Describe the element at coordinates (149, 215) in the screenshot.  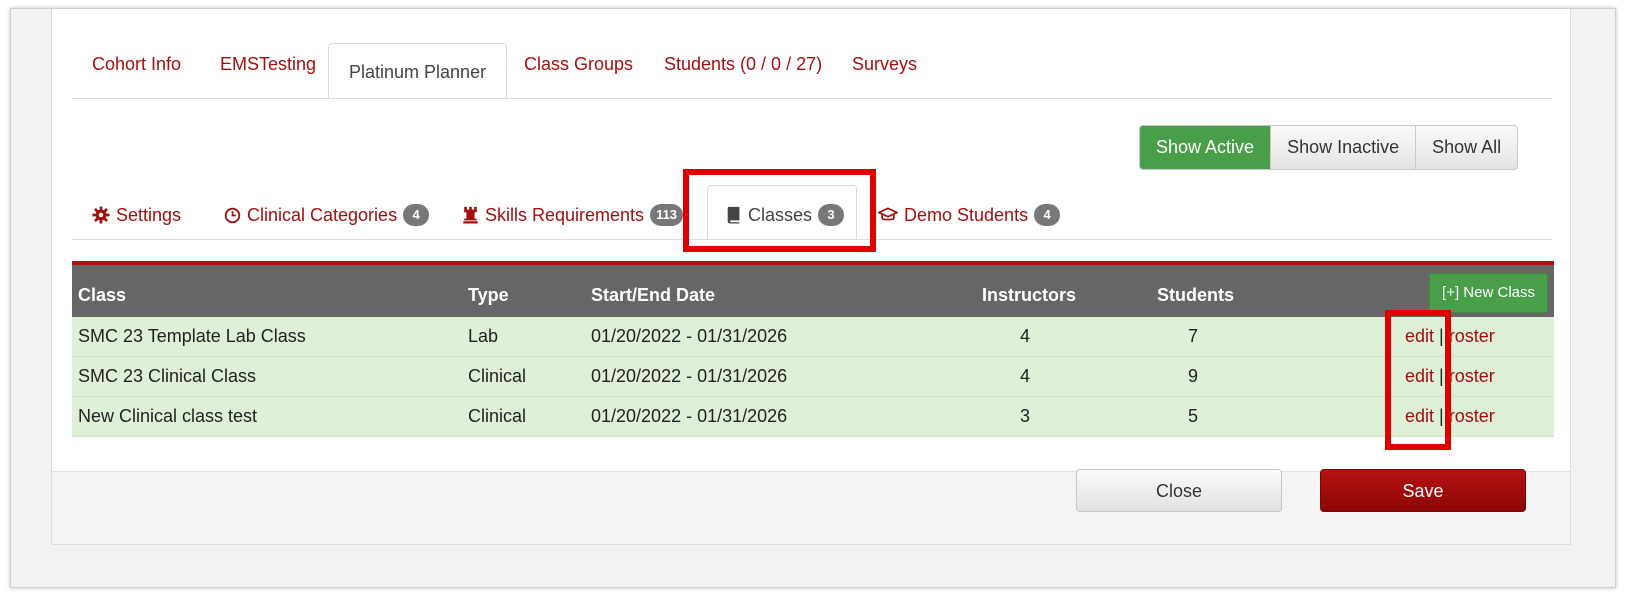
I see `subtab-settings-label: Settings` at that location.